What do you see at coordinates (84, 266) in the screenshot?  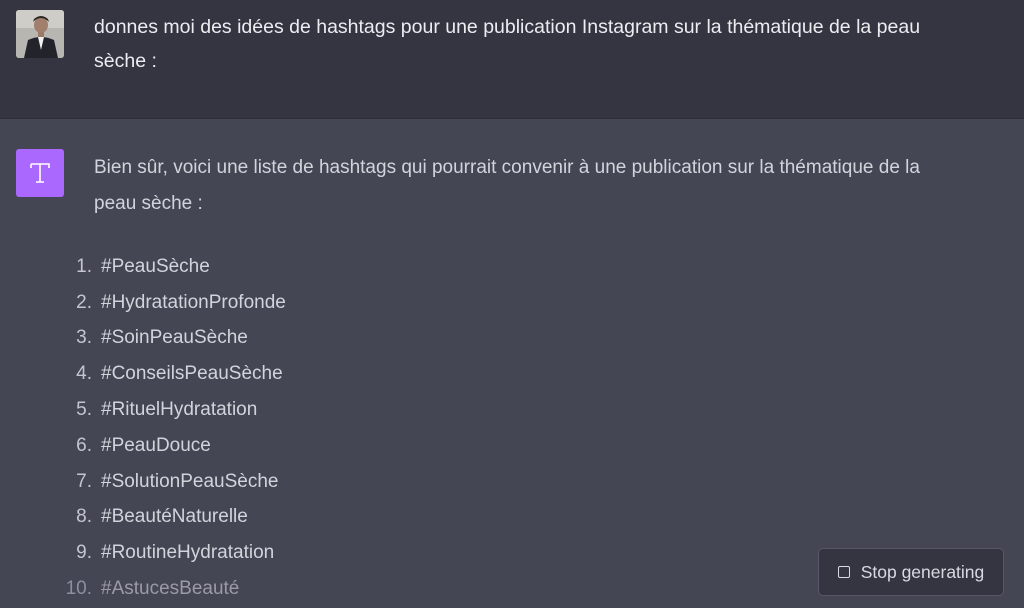 I see `list-number: 1.` at bounding box center [84, 266].